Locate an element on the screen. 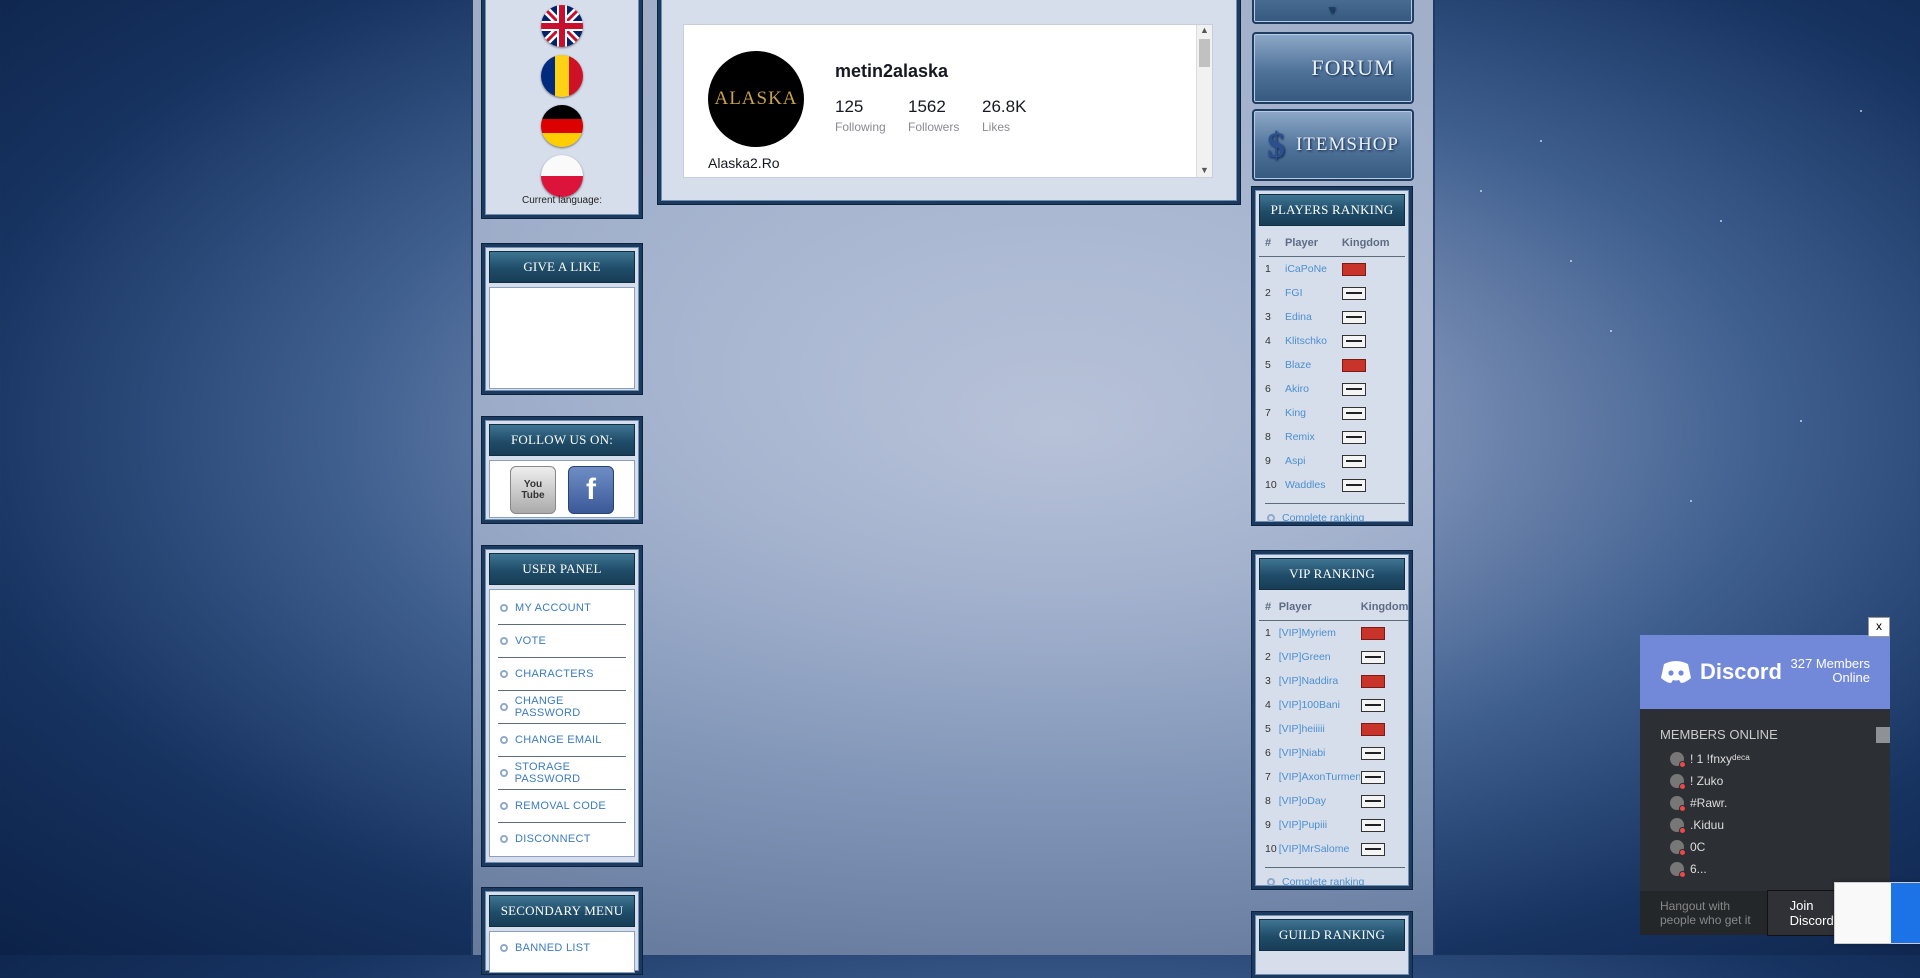 This screenshot has height=978, width=1920. player-name: Remix is located at coordinates (1312, 437).